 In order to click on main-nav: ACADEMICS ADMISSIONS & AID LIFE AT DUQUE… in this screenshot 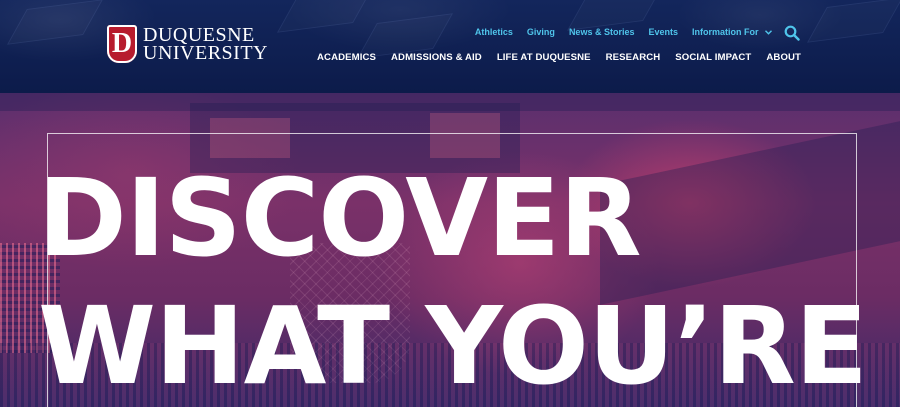, I will do `click(551, 57)`.